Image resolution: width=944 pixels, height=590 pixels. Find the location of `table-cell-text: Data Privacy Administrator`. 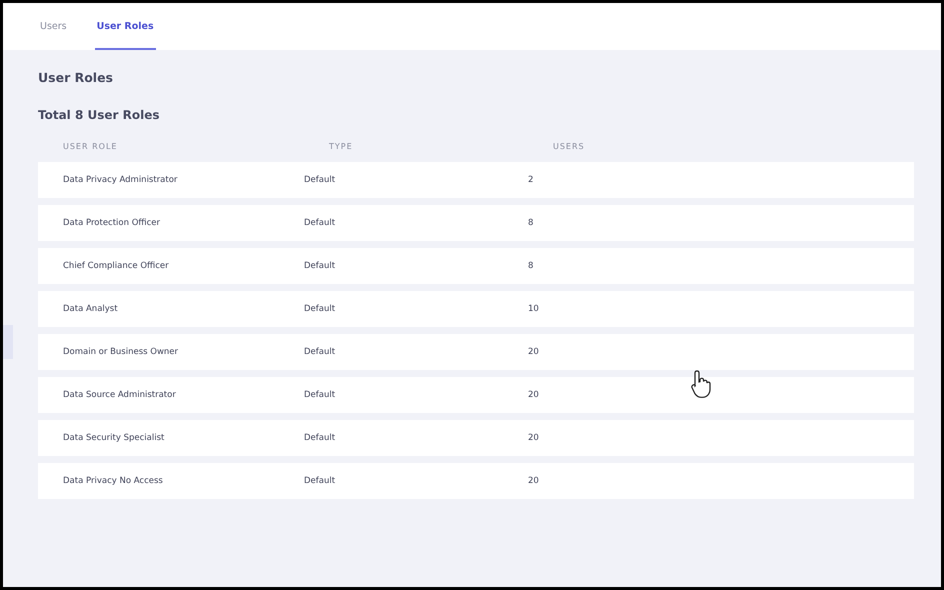

table-cell-text: Data Privacy Administrator is located at coordinates (120, 180).